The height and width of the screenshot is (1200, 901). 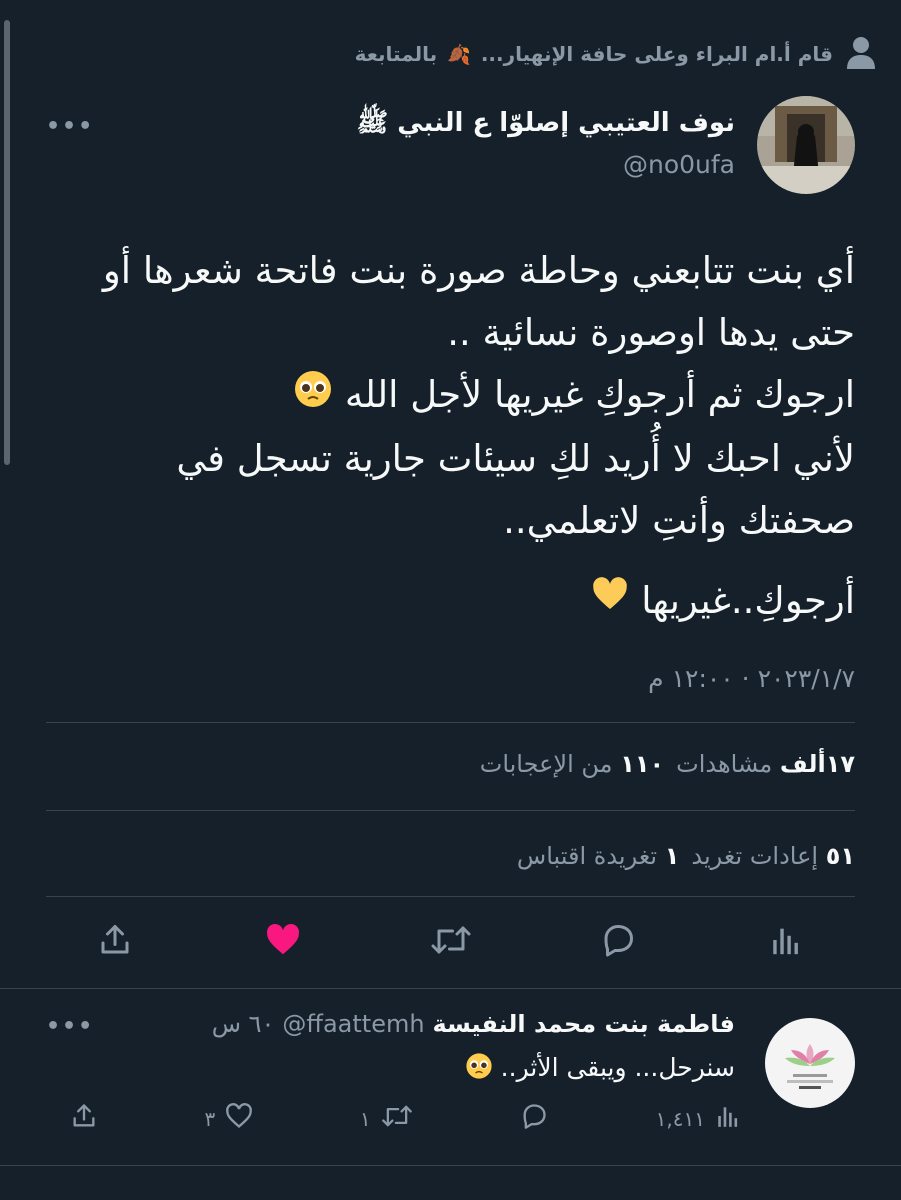 I want to click on reply-action-bar: ٣ ١ ١,٤١١, so click(x=405, y=1118).